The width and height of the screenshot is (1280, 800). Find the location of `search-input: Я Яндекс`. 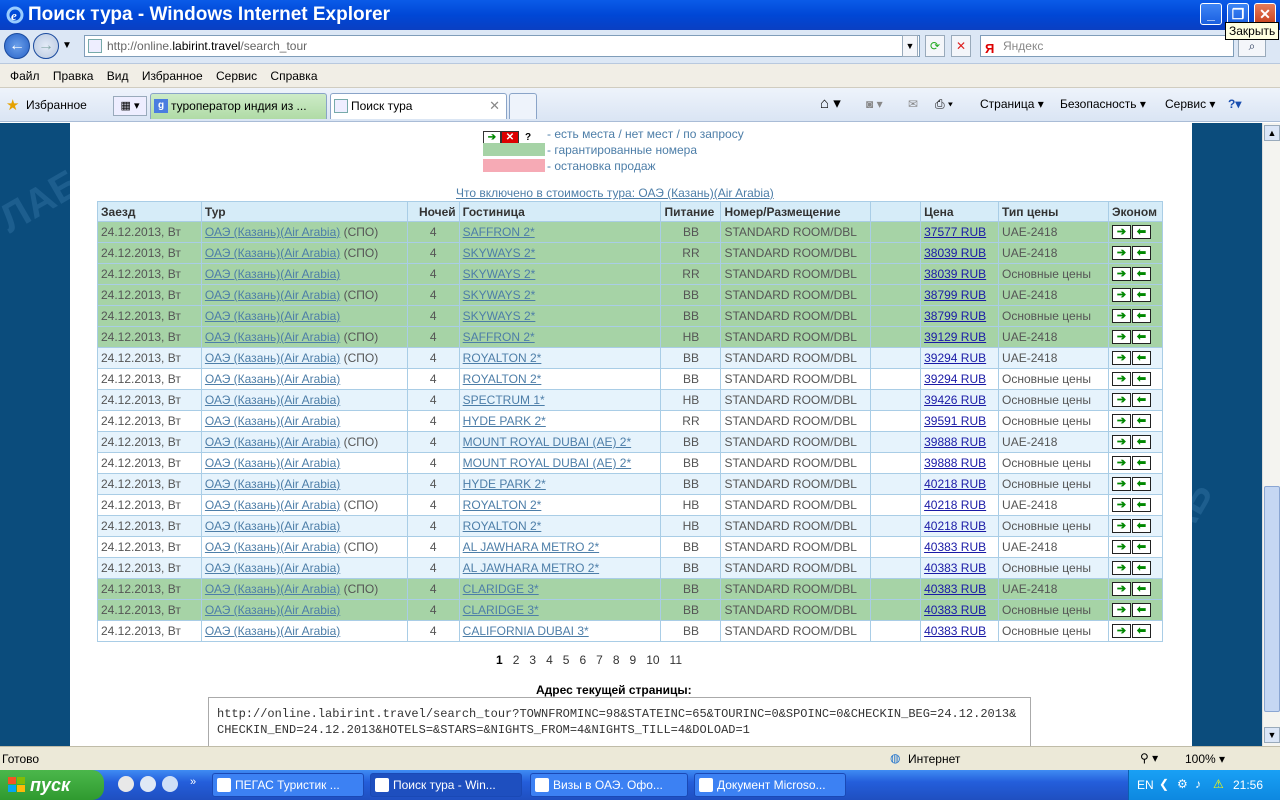

search-input: Я Яндекс is located at coordinates (1107, 46).